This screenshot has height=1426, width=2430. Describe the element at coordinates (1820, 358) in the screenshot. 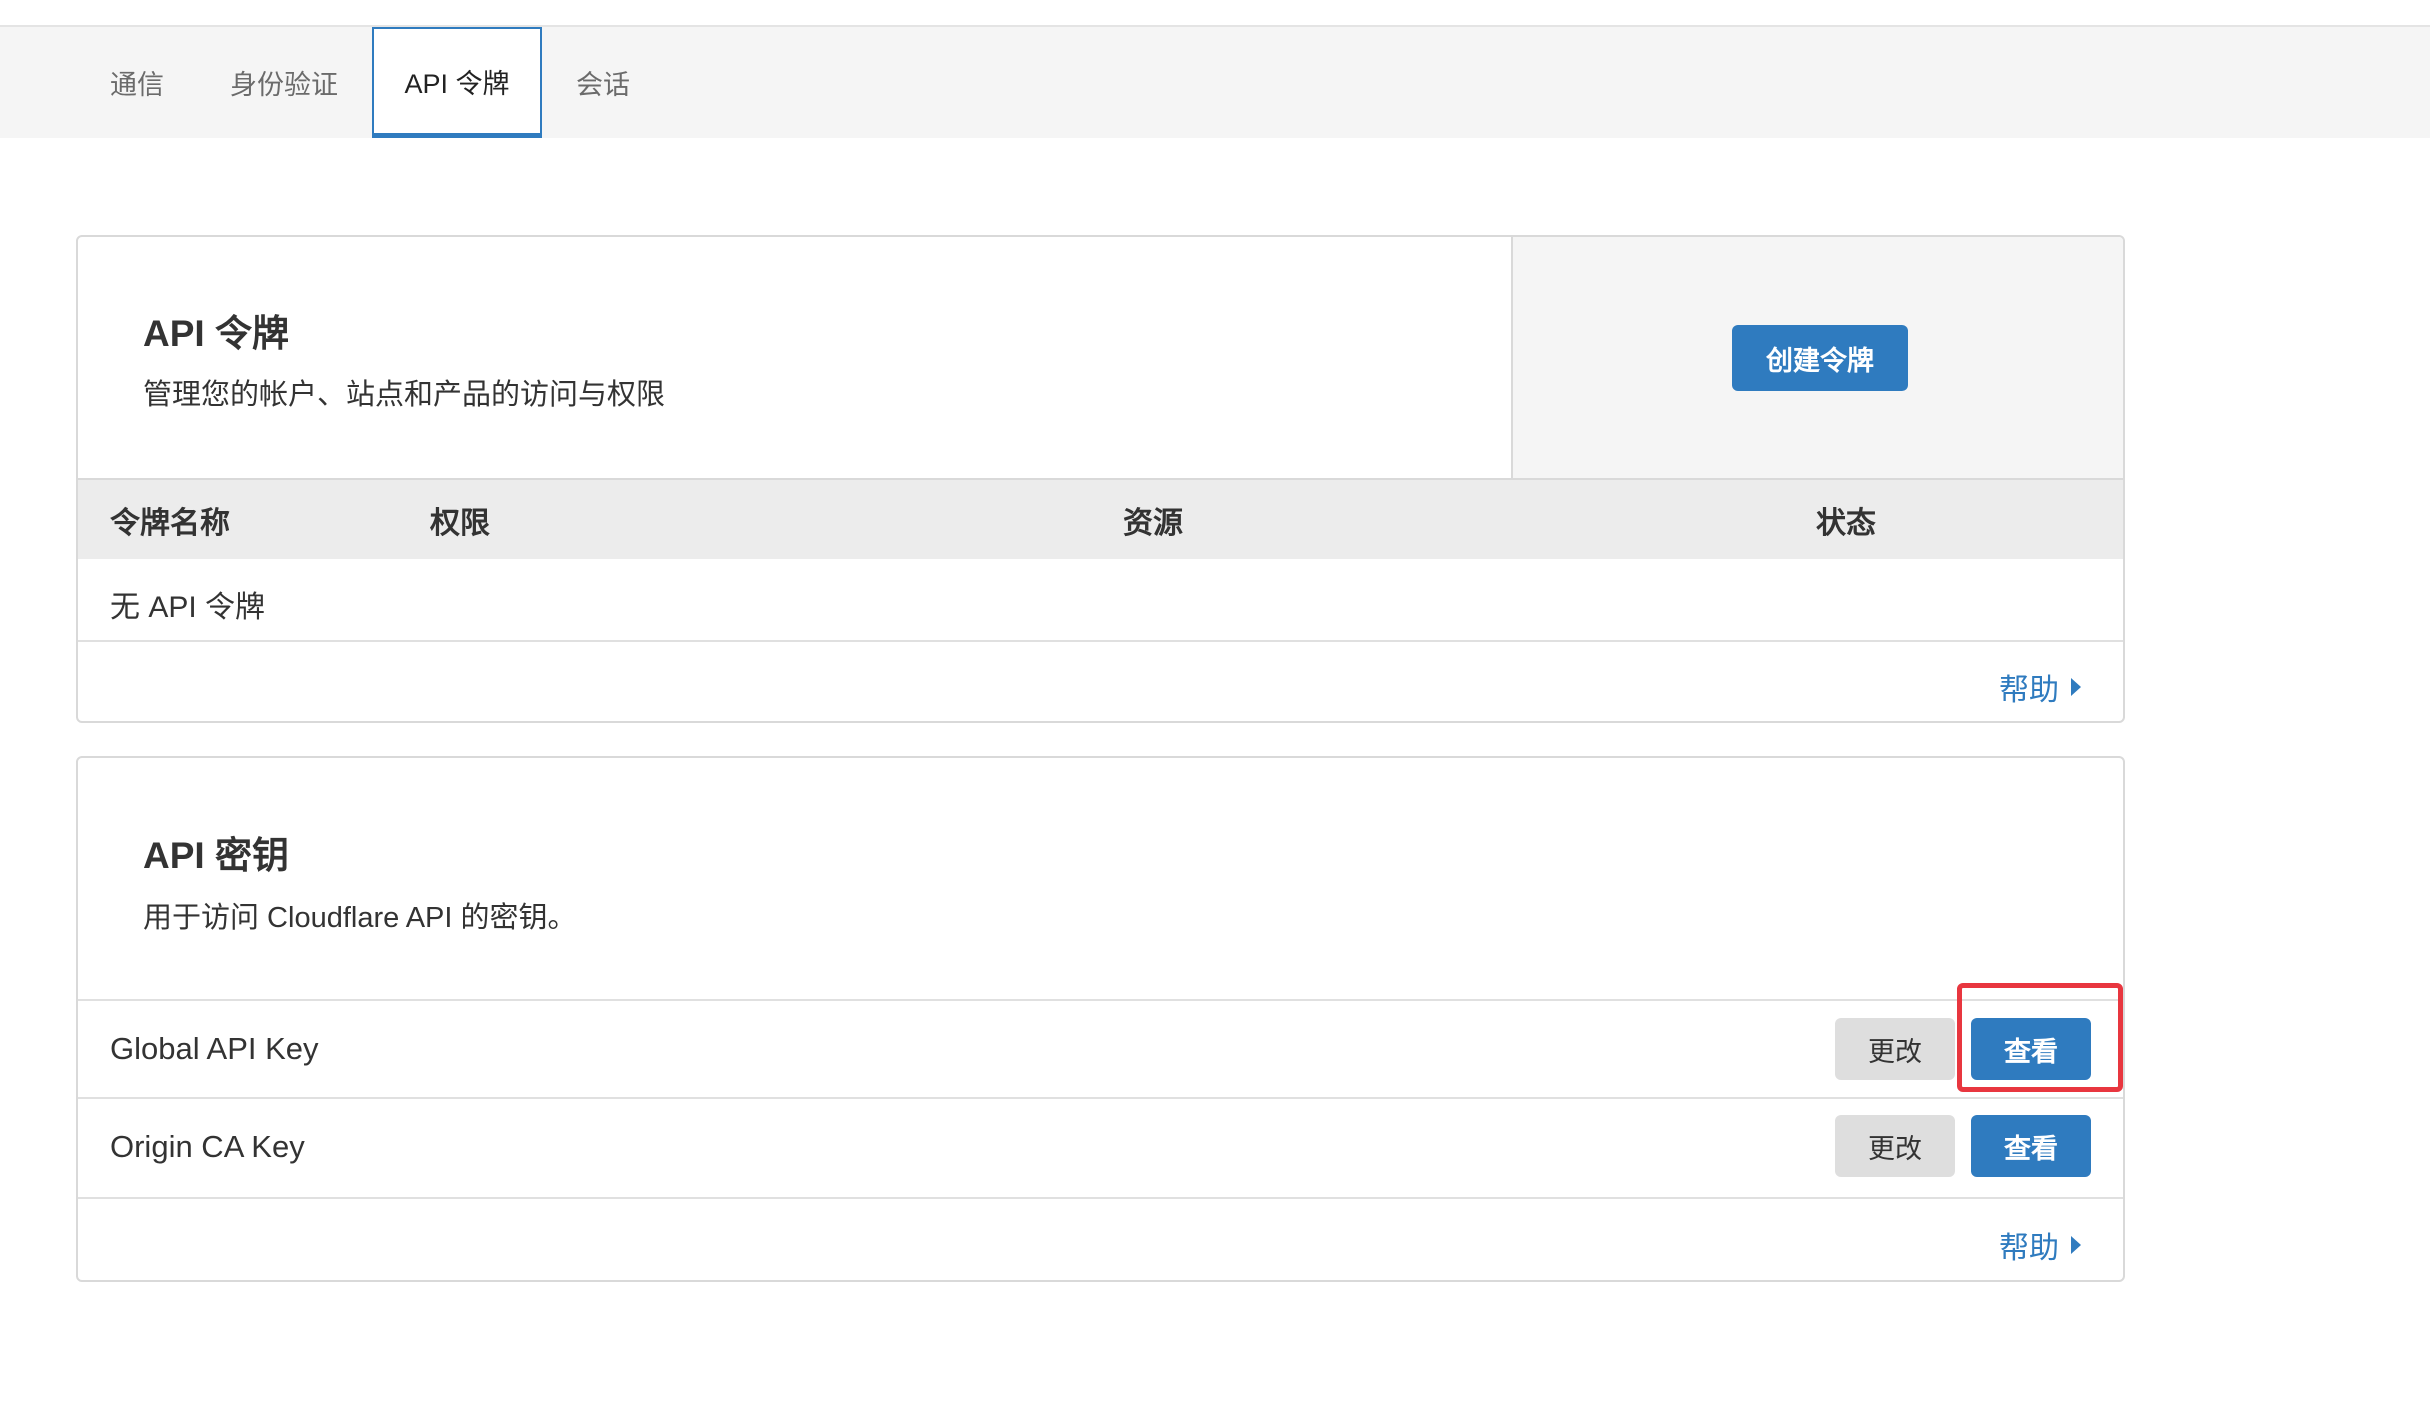

I see `create-token-button: 创建令牌` at that location.